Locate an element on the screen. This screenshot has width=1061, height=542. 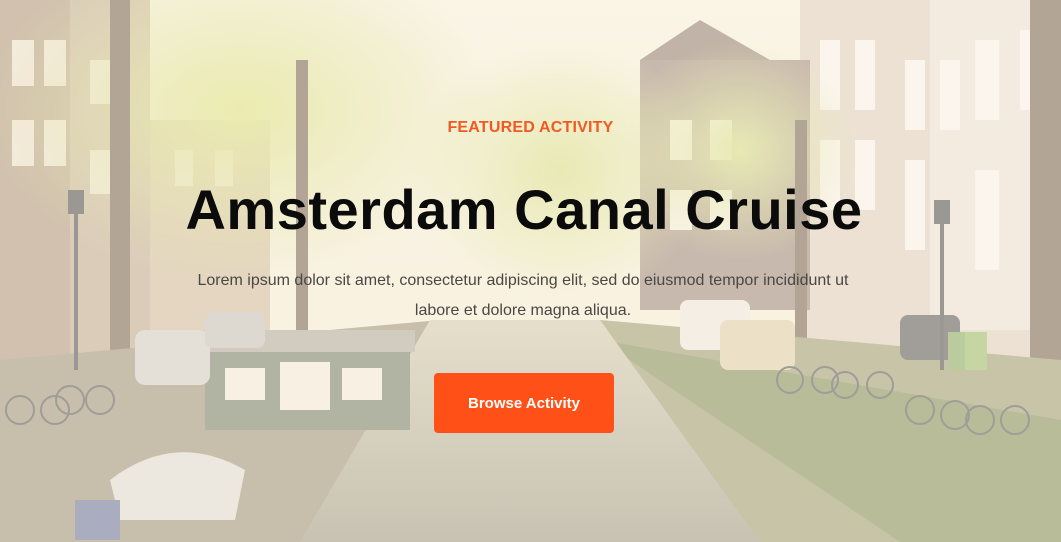
browse-activity-button: Browse Activity is located at coordinates (524, 403).